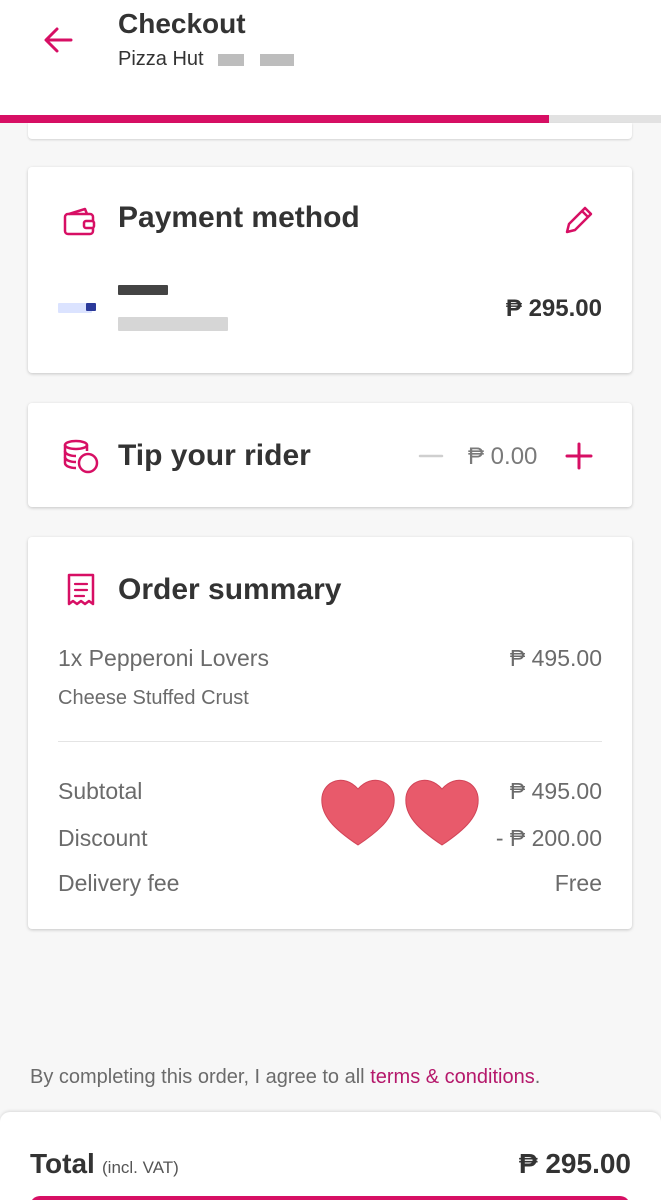 The height and width of the screenshot is (1200, 661). What do you see at coordinates (140, 1167) in the screenshot?
I see `vat-label: (incl. VAT)` at bounding box center [140, 1167].